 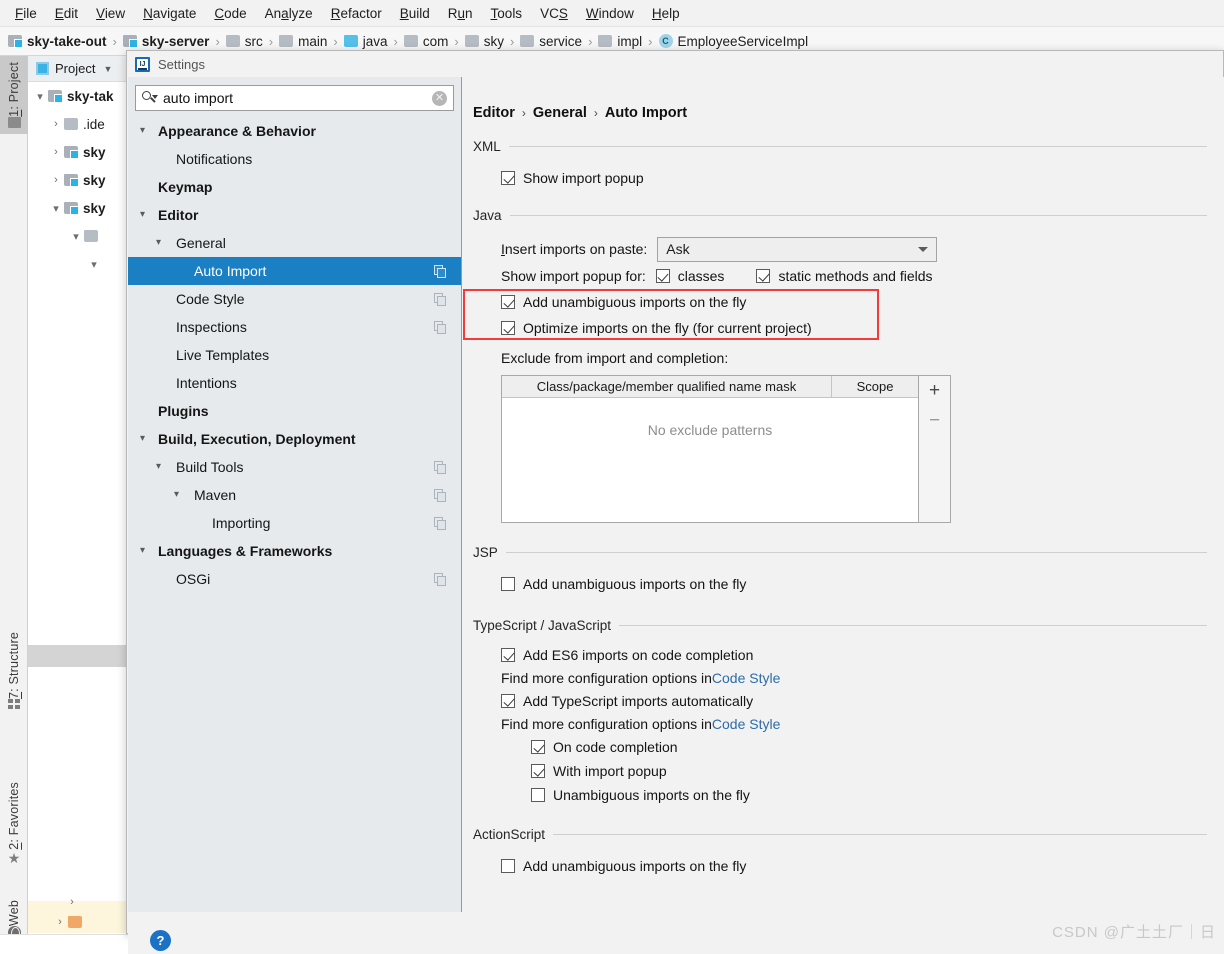 What do you see at coordinates (230, 13) in the screenshot?
I see `menu-item-code: Code` at bounding box center [230, 13].